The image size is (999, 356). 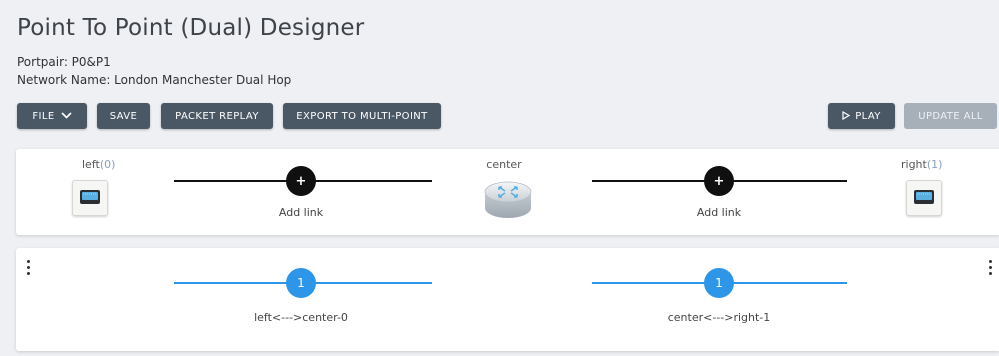 I want to click on save-button: SAVE, so click(x=123, y=116).